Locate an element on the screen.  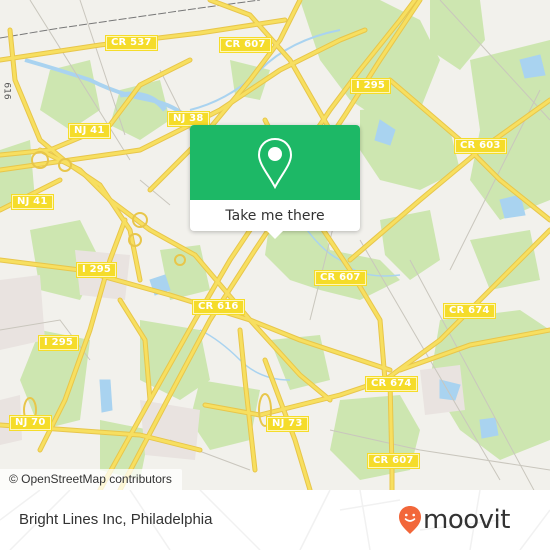
moovit-logo: moovit is located at coordinates (454, 520).